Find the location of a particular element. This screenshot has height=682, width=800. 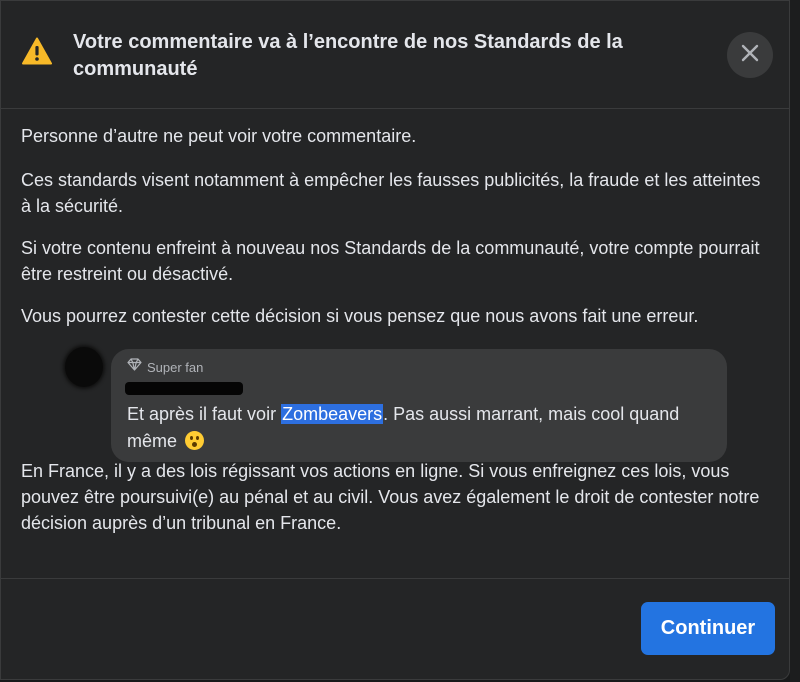

warning-triangle-icon is located at coordinates (37, 51).